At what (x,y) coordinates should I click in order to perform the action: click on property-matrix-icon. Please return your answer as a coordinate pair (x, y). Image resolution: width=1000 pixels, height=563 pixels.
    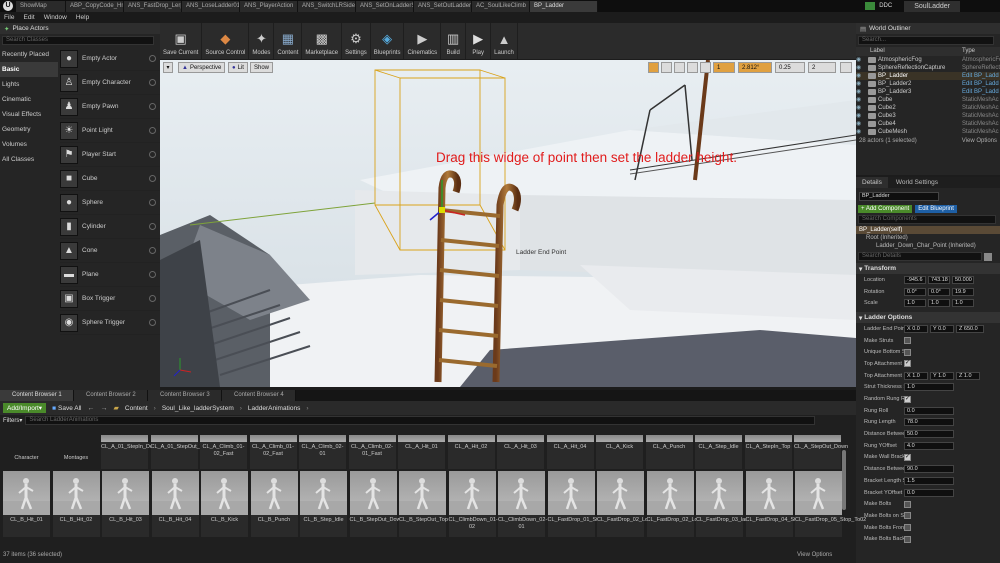
    Looking at the image, I should click on (988, 256).